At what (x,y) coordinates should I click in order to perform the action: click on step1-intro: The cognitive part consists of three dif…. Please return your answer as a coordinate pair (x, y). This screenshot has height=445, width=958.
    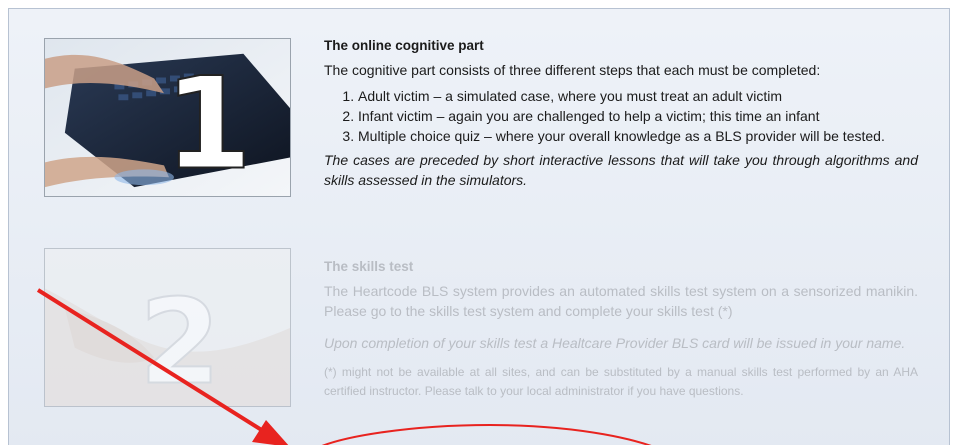
    Looking at the image, I should click on (572, 70).